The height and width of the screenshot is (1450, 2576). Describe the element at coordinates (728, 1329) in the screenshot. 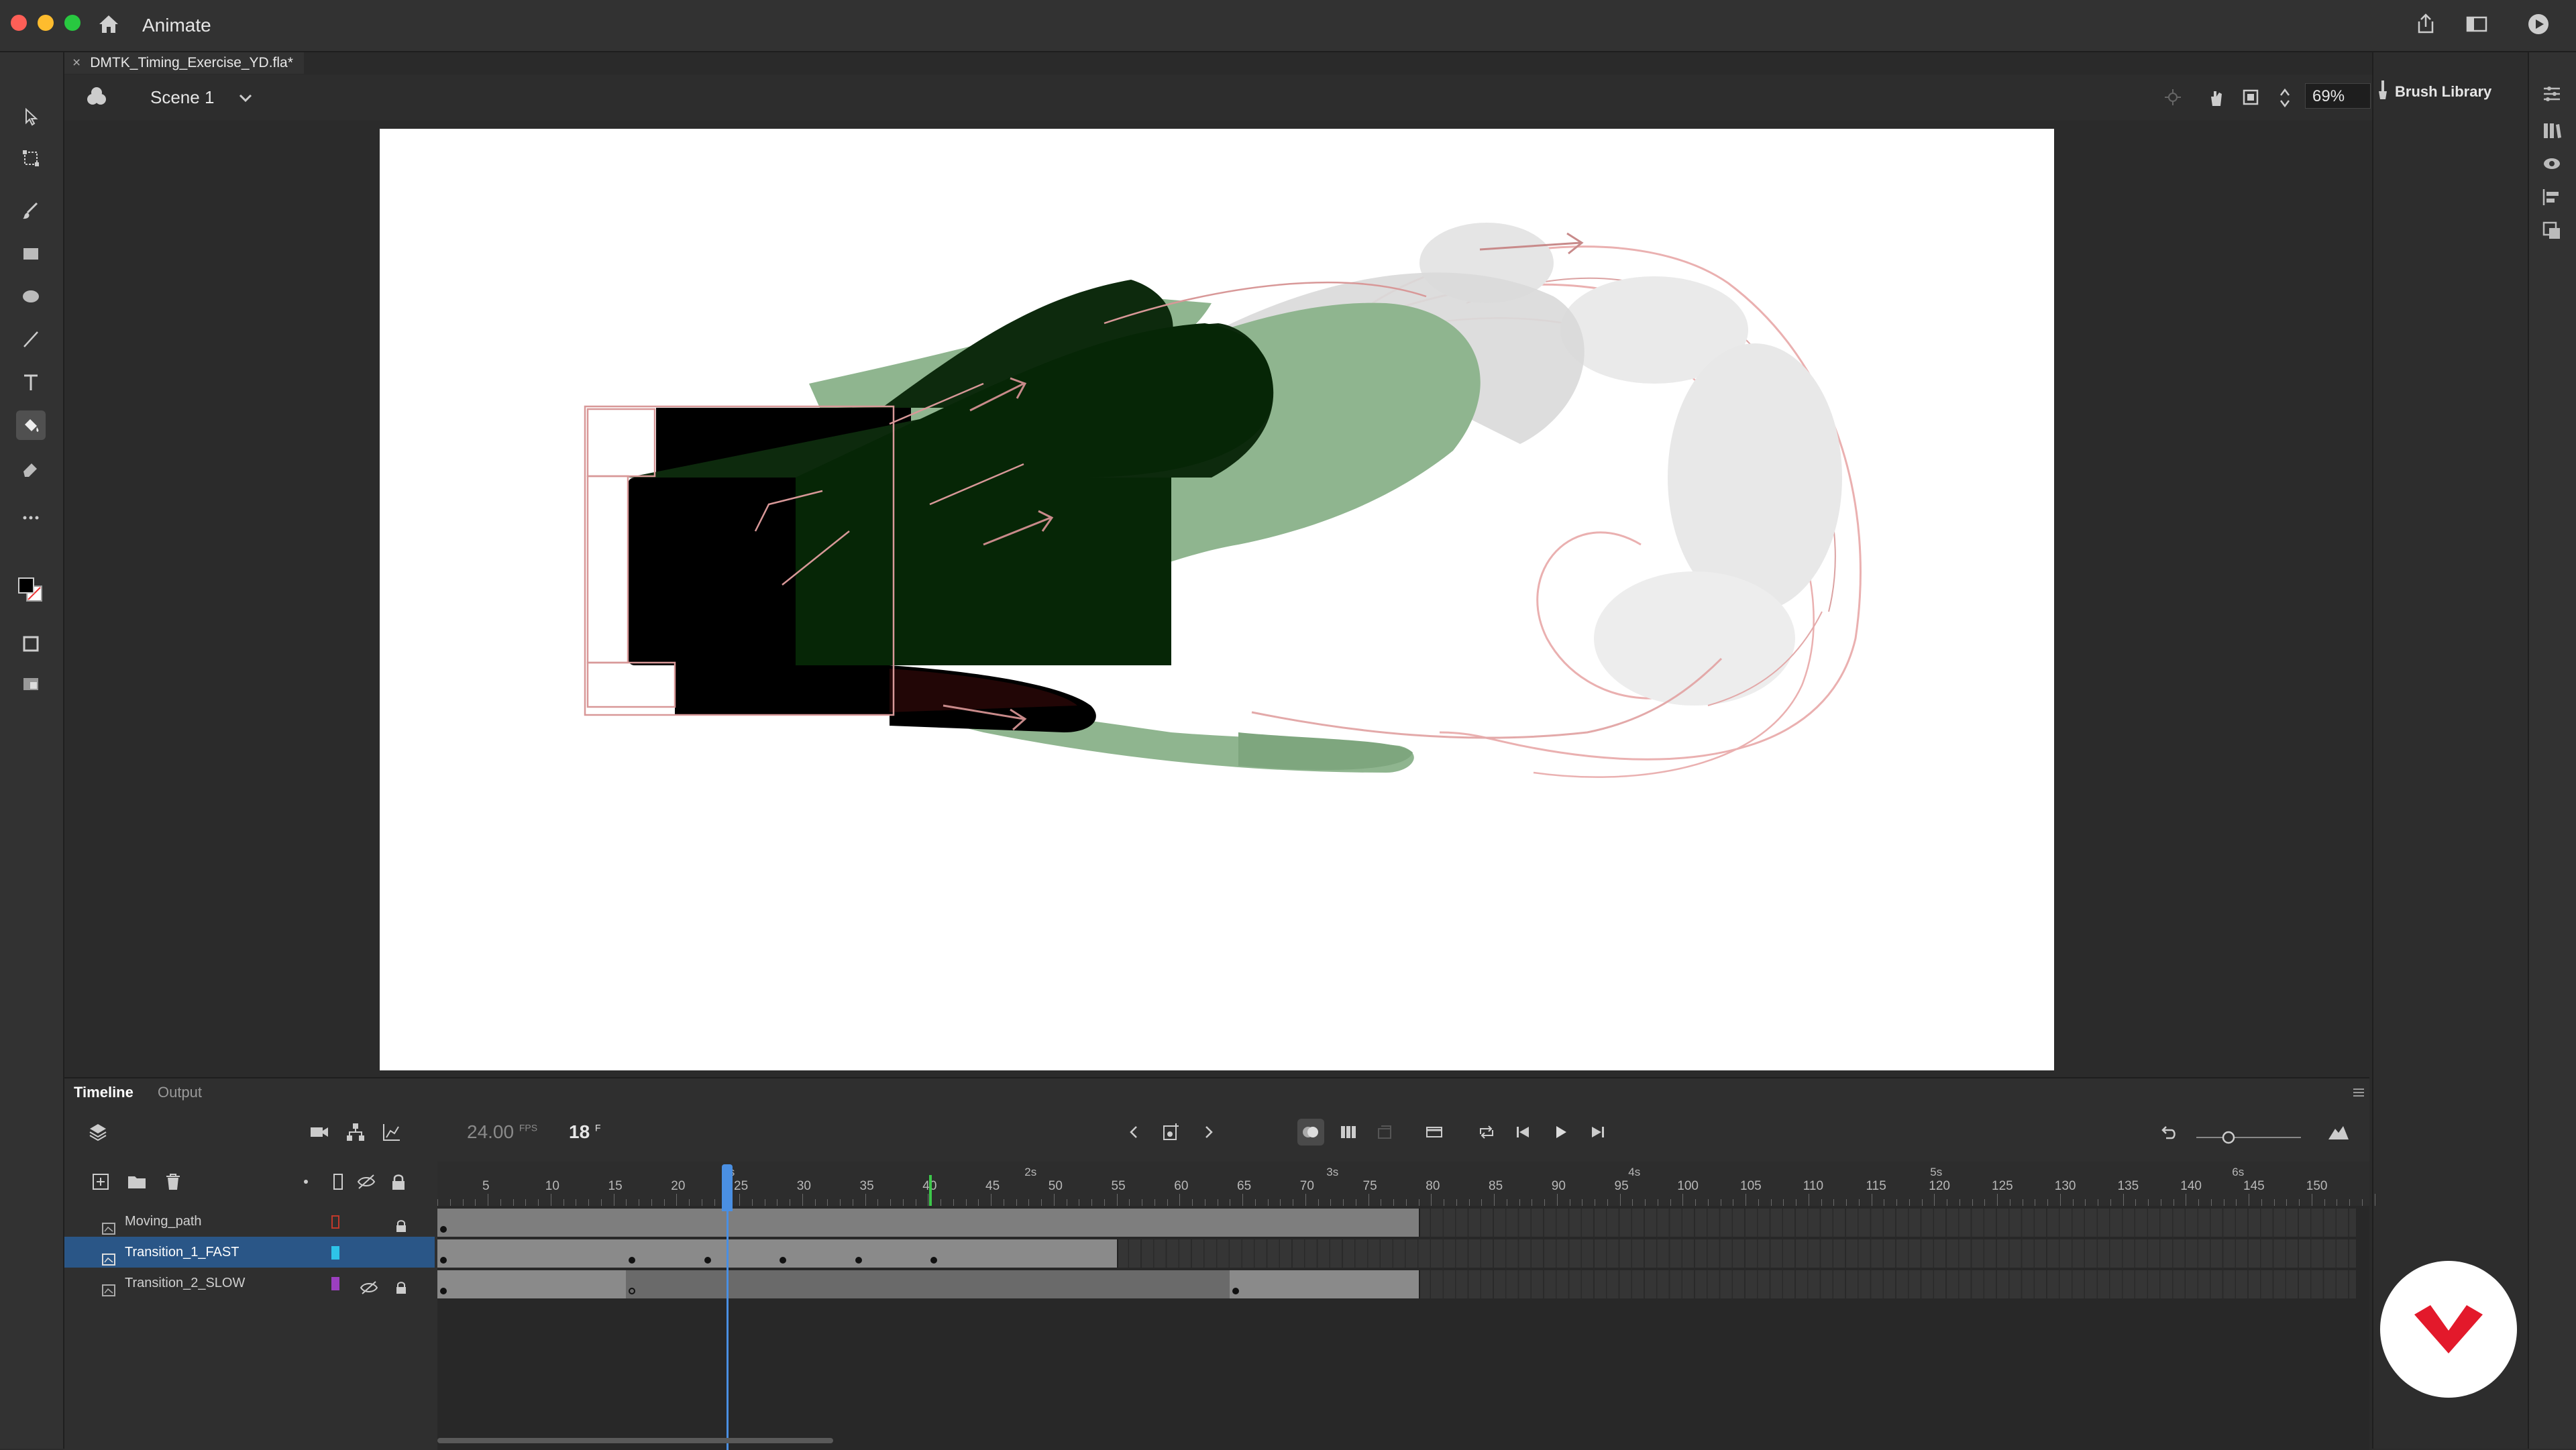

I see `playhead-line` at that location.